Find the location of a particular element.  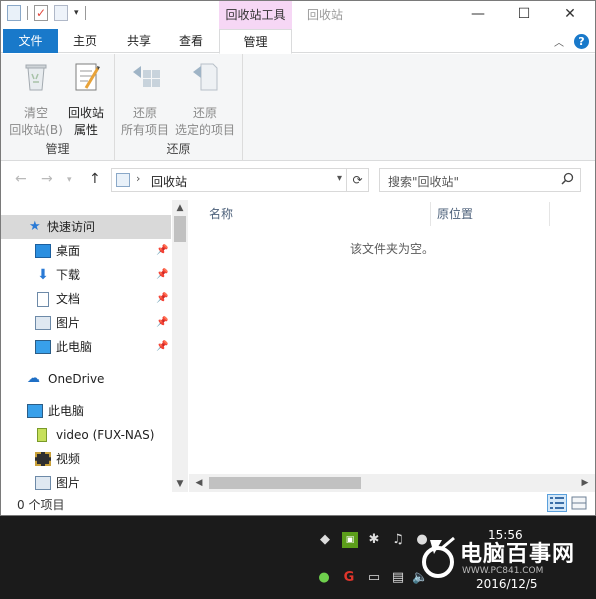

maximize-button: ☐ is located at coordinates (524, 15).